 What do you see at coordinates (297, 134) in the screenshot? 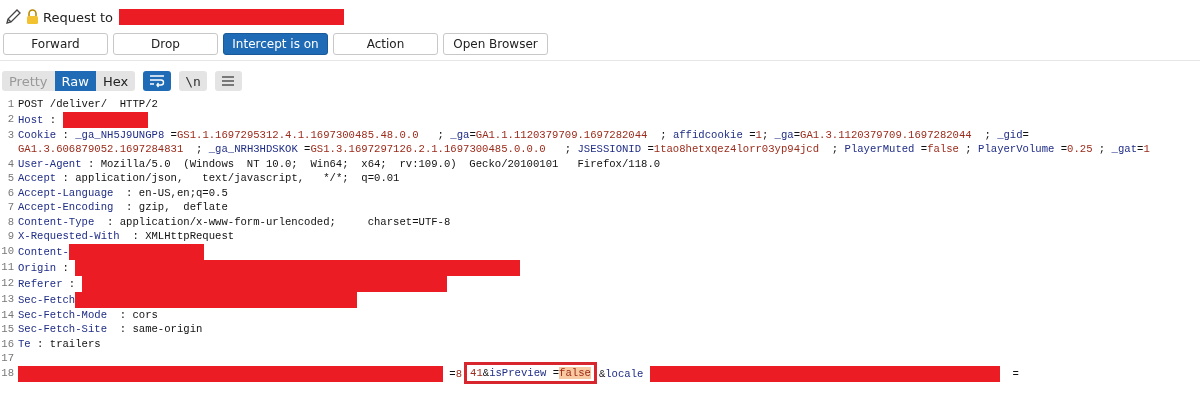
I see `code-text: GS1.1.1697295312.4.1.1697300485.48.0.0` at bounding box center [297, 134].